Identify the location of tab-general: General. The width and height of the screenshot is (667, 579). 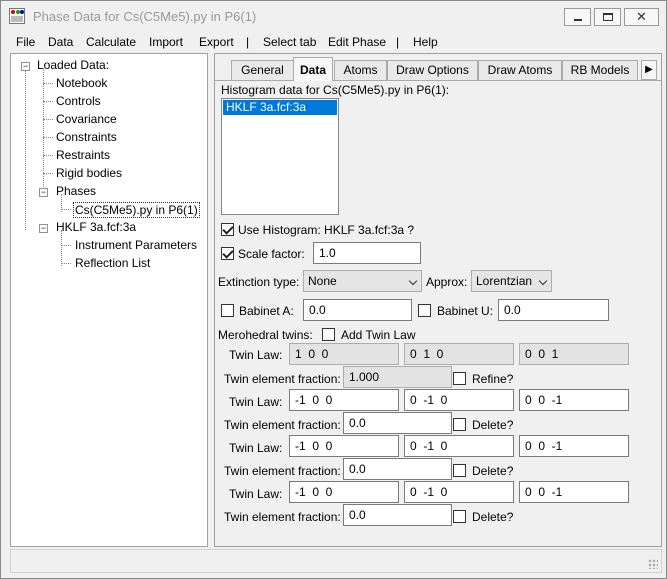
(262, 70).